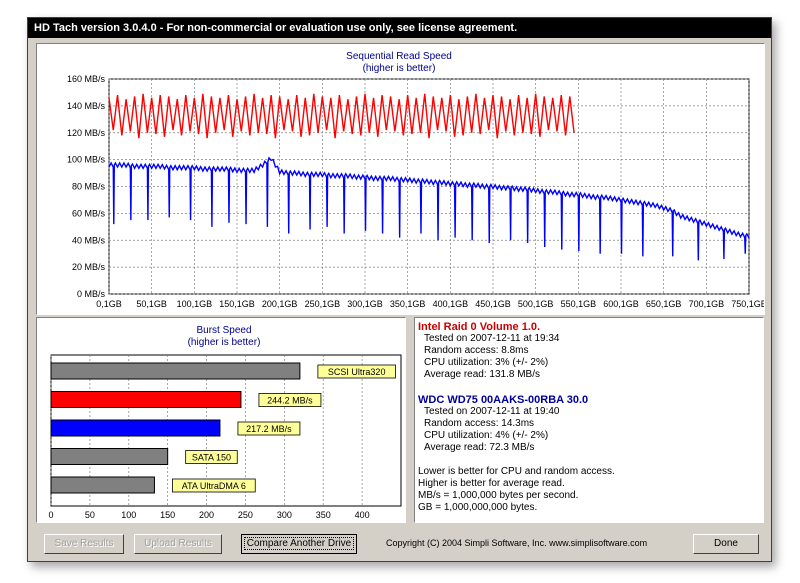  I want to click on compare-another-drive-label: Compare Another Drive, so click(299, 543).